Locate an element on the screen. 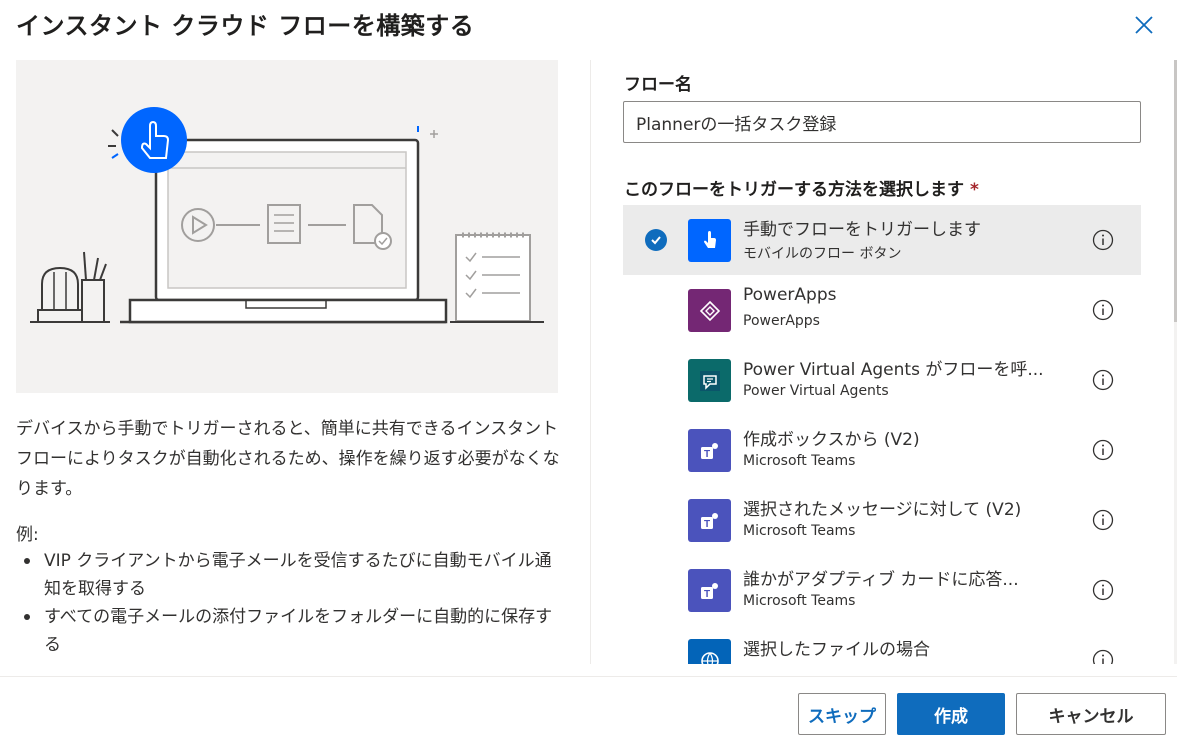 This screenshot has height=743, width=1177. close-button is located at coordinates (1144, 25).